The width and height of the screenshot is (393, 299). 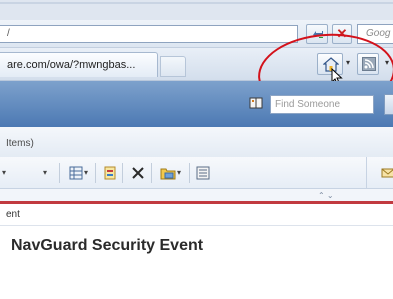 What do you see at coordinates (20, 143) in the screenshot?
I see `folder-item-count: Items)` at bounding box center [20, 143].